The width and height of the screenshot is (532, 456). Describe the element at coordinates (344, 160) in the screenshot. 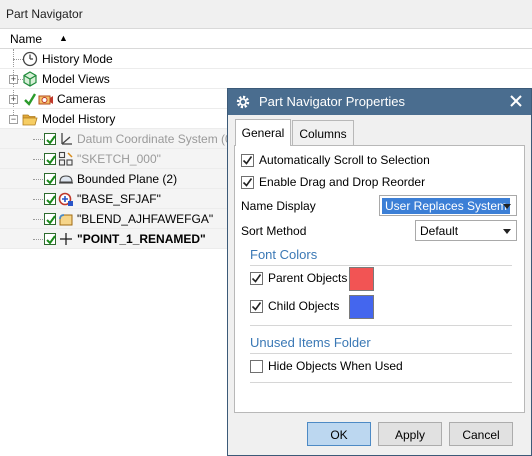

I see `auto-scroll-label: Automatically Scroll to Selection` at that location.